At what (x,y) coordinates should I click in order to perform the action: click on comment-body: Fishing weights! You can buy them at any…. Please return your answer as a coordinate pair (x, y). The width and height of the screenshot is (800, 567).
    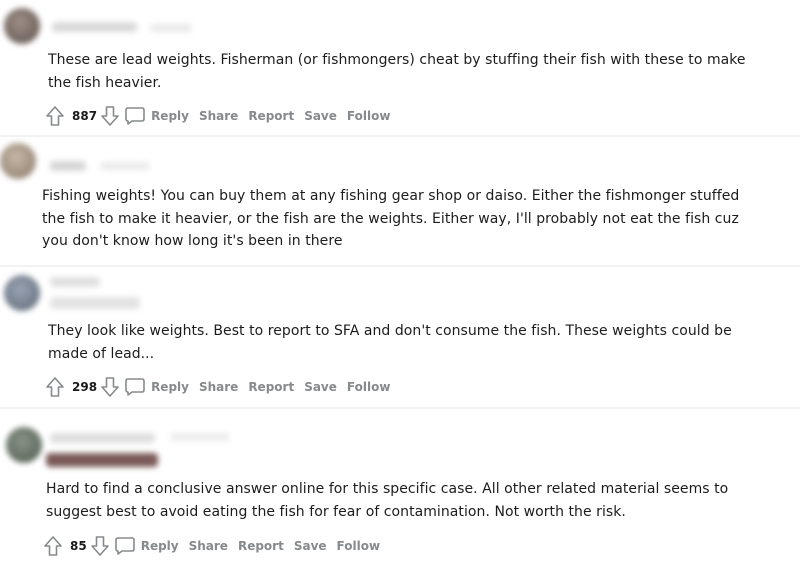
    Looking at the image, I should click on (391, 218).